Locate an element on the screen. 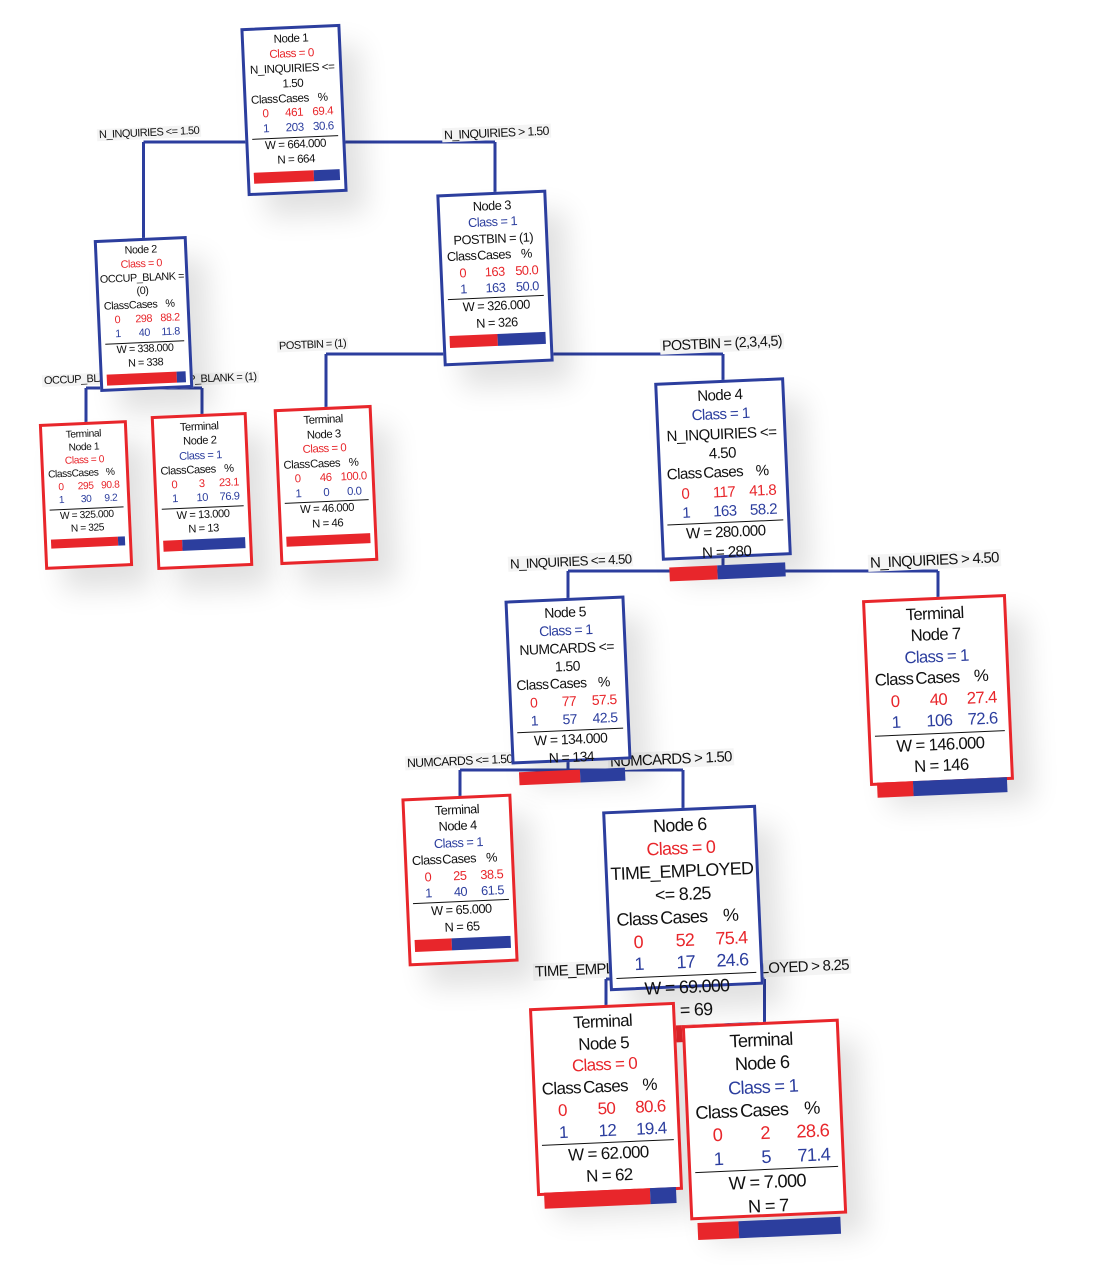 The width and height of the screenshot is (1112, 1280). node-split-rule: NUMCARDS <= 1.50 is located at coordinates (567, 656).